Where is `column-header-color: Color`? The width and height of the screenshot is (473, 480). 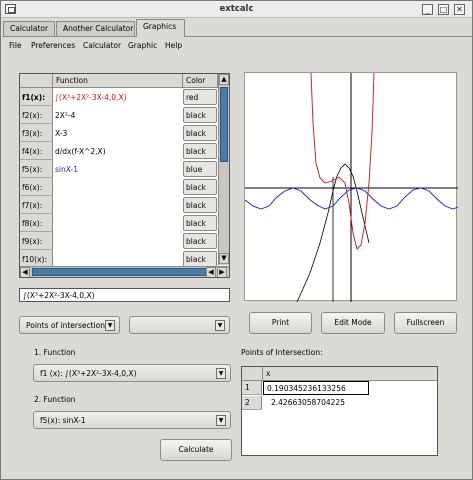
column-header-color: Color is located at coordinates (200, 81).